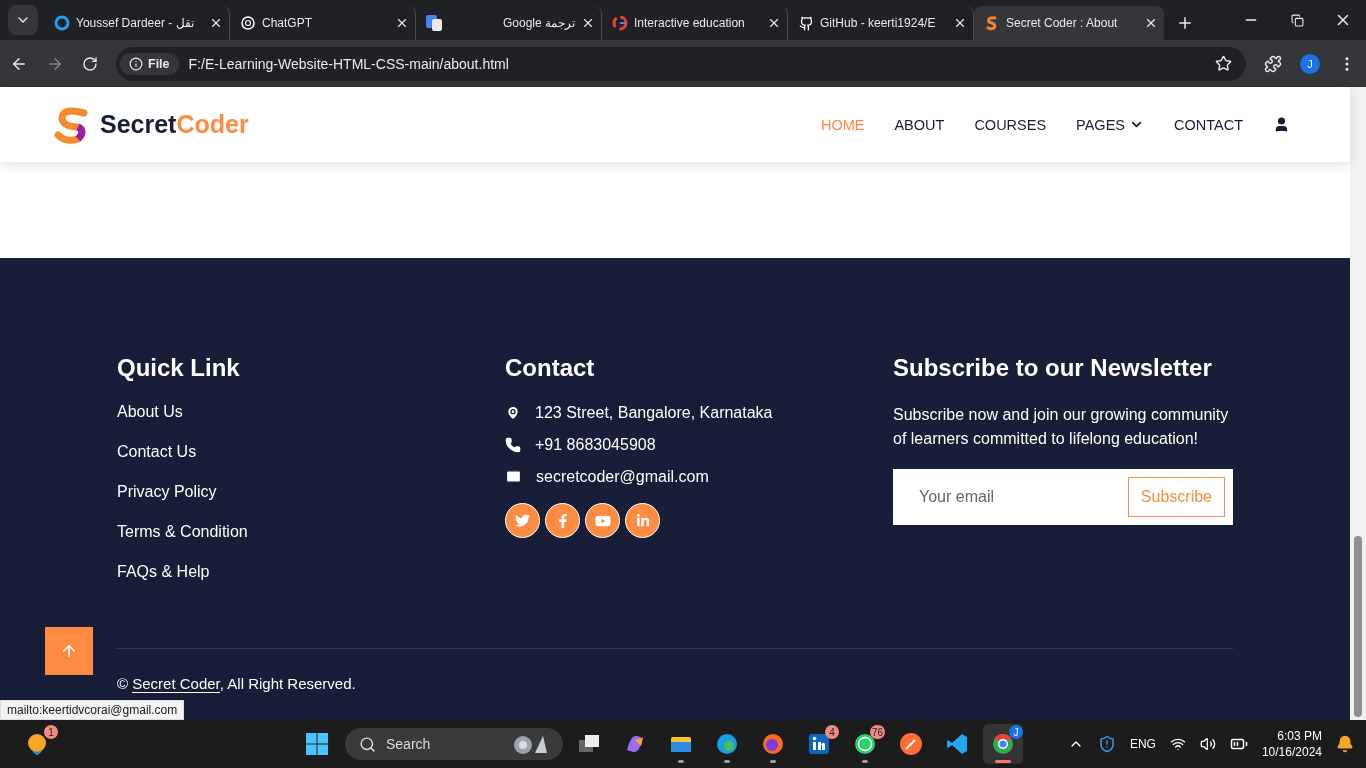  What do you see at coordinates (311, 452) in the screenshot?
I see `footer-link: Contact Us` at bounding box center [311, 452].